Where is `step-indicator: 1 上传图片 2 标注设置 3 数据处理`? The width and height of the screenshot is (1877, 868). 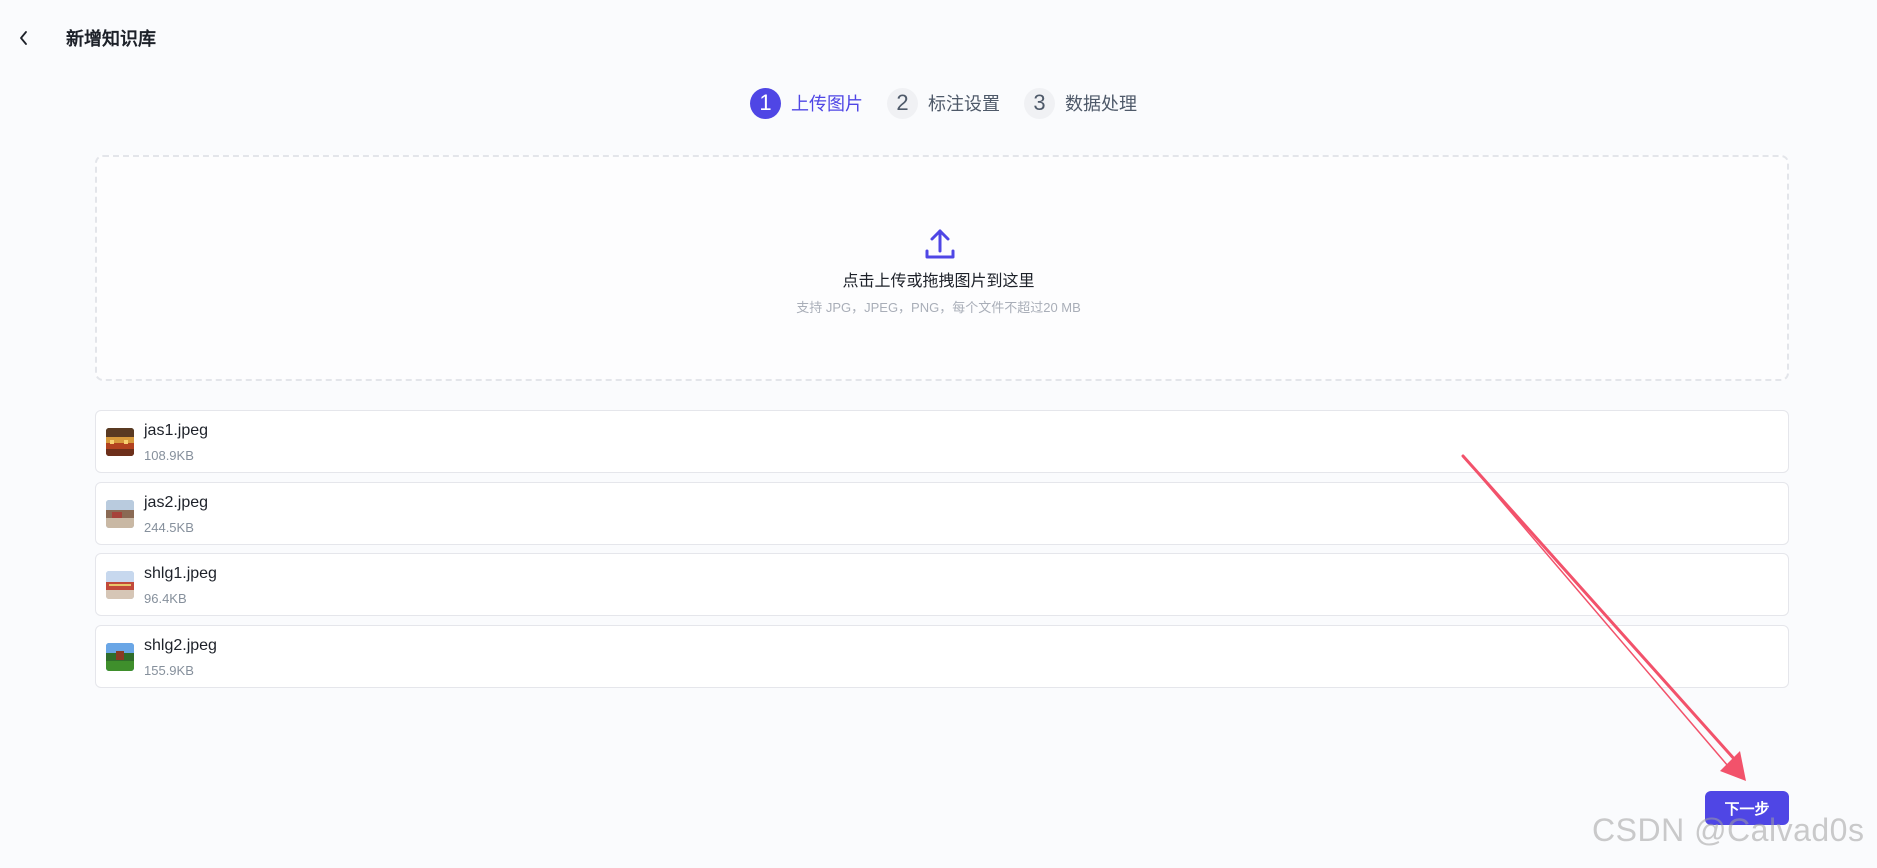
step-indicator: 1 上传图片 2 标注设置 3 数据处理 is located at coordinates (955, 103).